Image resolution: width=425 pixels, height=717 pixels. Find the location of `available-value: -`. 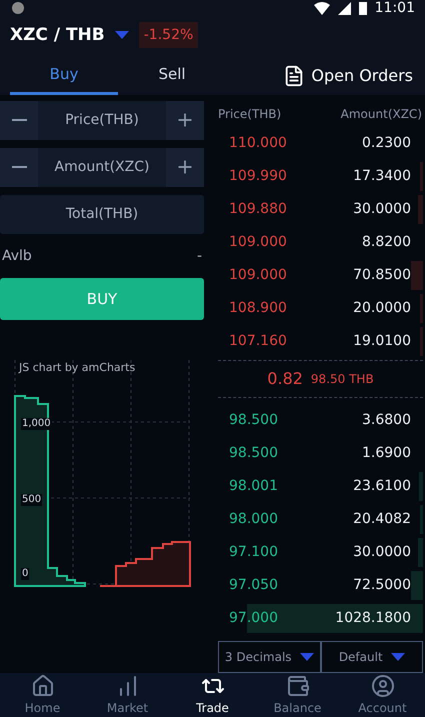

available-value: - is located at coordinates (199, 256).